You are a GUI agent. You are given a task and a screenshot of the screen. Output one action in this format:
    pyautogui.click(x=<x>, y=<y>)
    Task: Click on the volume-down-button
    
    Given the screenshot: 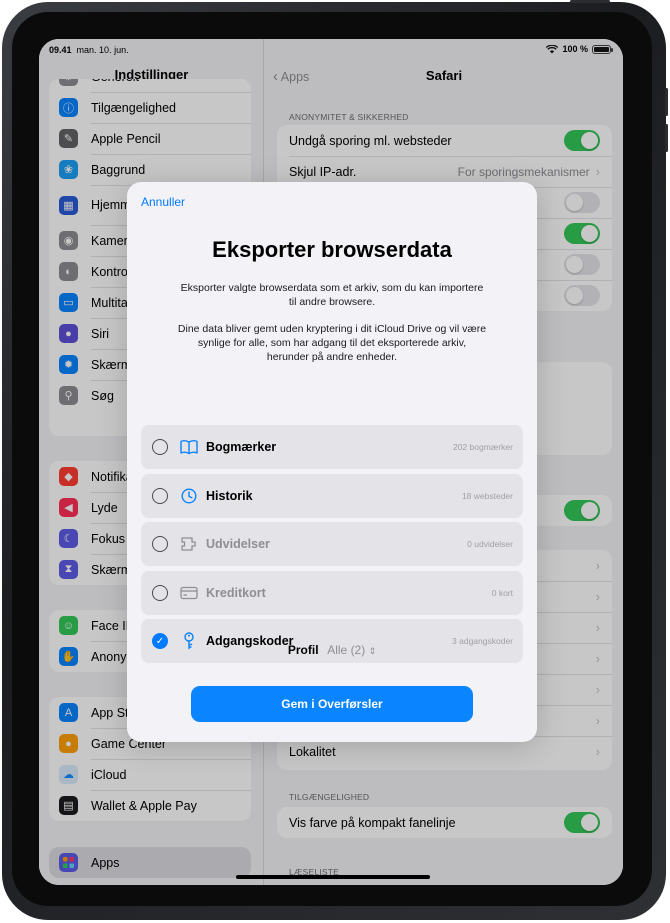 What is the action you would take?
    pyautogui.click(x=666, y=138)
    